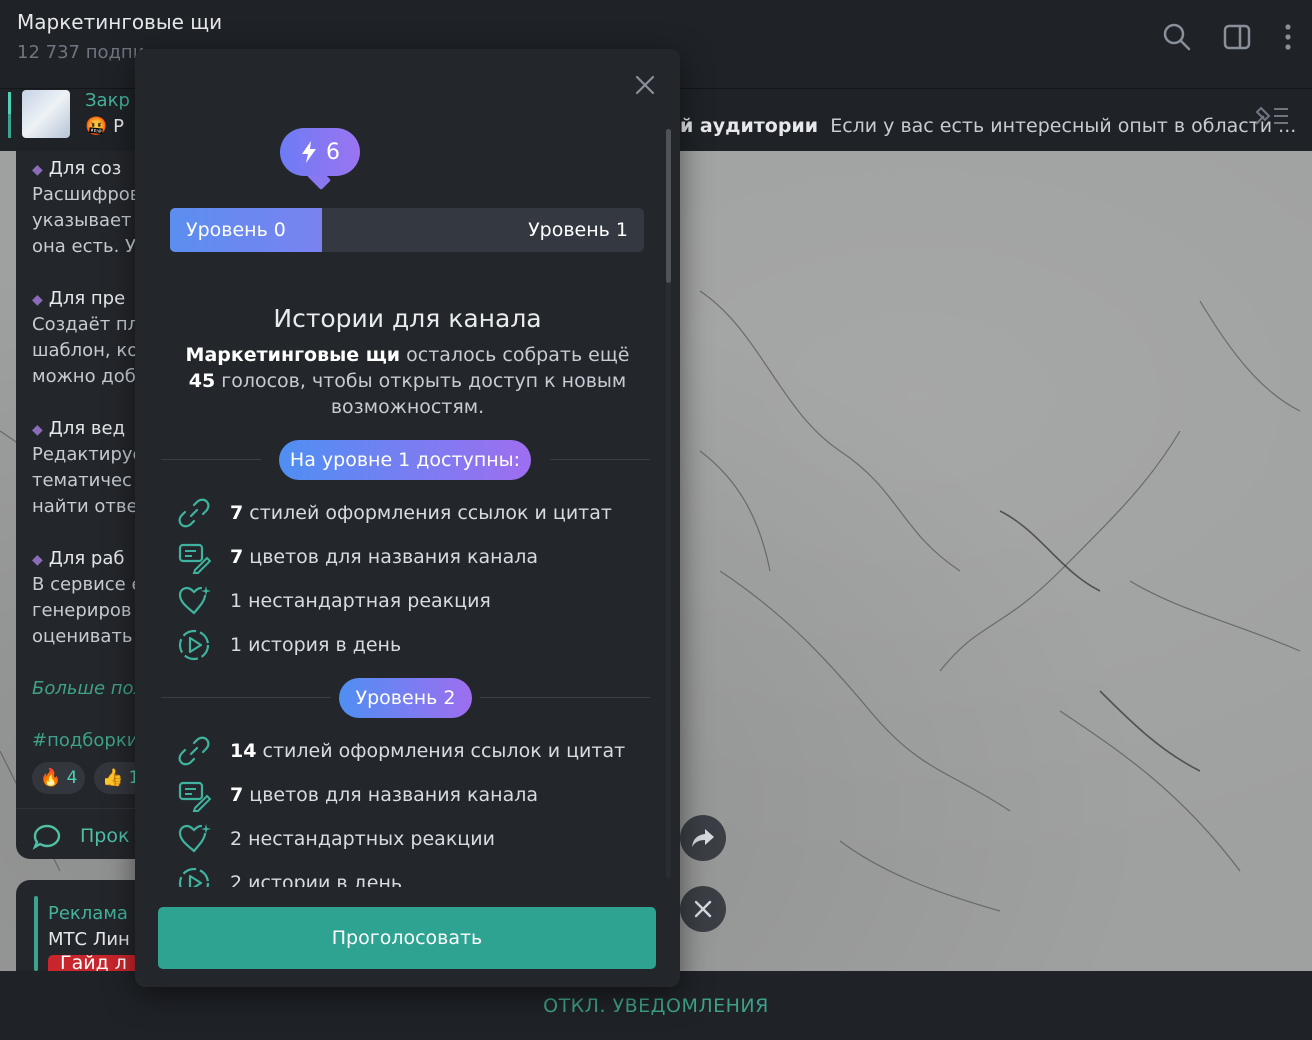 This screenshot has width=1312, height=1040. I want to click on feature-item: 1 история в день, so click(289, 645).